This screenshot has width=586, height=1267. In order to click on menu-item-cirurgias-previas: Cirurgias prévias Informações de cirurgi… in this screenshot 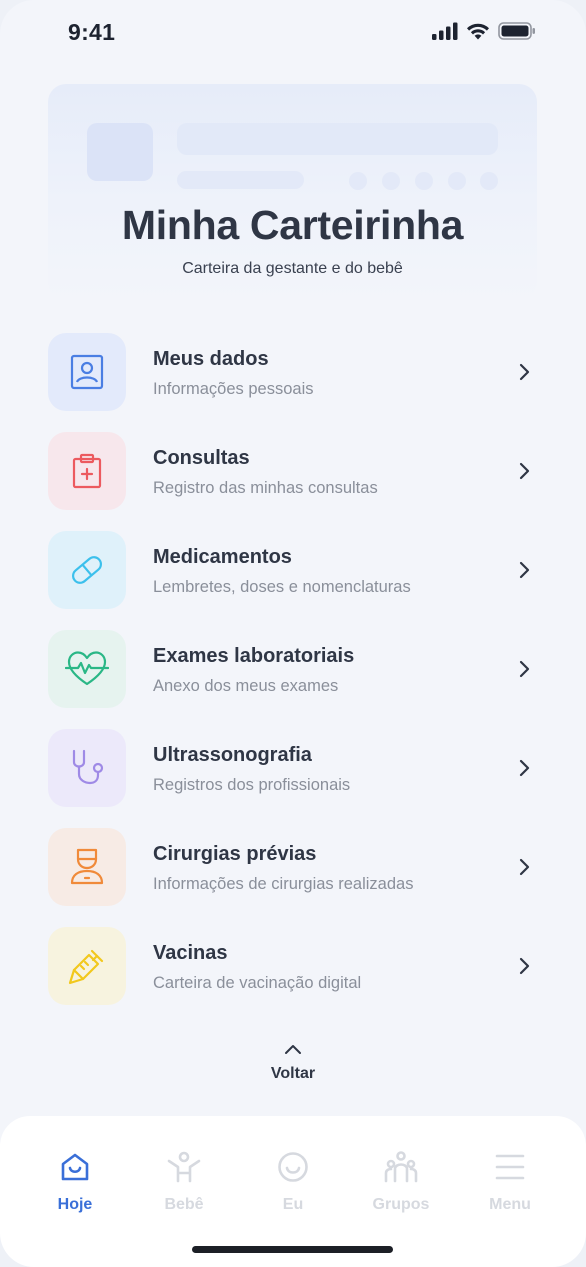, I will do `click(293, 877)`.